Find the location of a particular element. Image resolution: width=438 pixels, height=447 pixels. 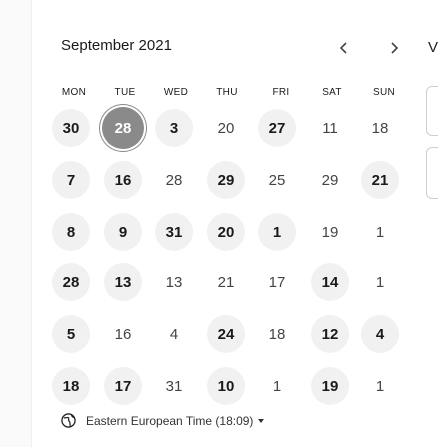

day-cell: 31 is located at coordinates (174, 386).